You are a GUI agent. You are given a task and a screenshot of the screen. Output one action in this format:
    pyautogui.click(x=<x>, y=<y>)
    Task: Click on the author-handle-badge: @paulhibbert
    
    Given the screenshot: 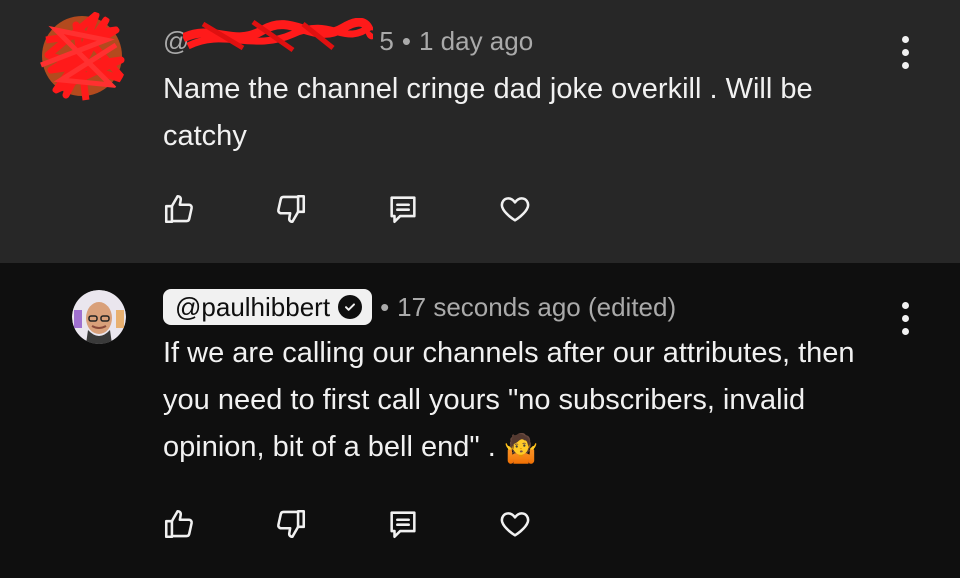 What is the action you would take?
    pyautogui.click(x=268, y=307)
    